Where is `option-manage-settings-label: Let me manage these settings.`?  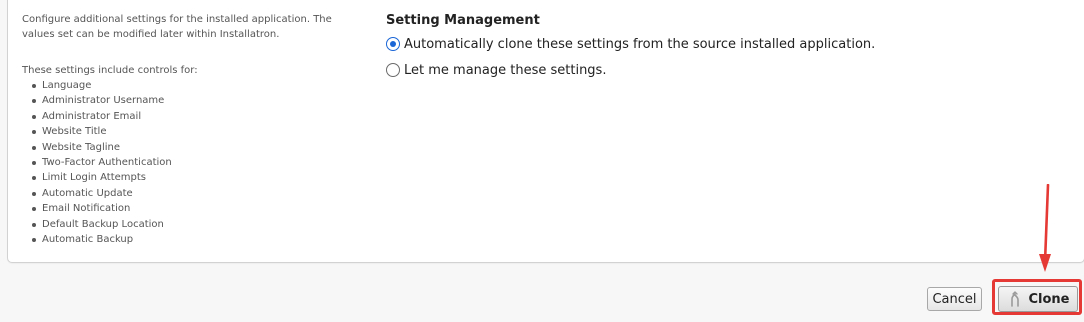
option-manage-settings-label: Let me manage these settings. is located at coordinates (505, 70).